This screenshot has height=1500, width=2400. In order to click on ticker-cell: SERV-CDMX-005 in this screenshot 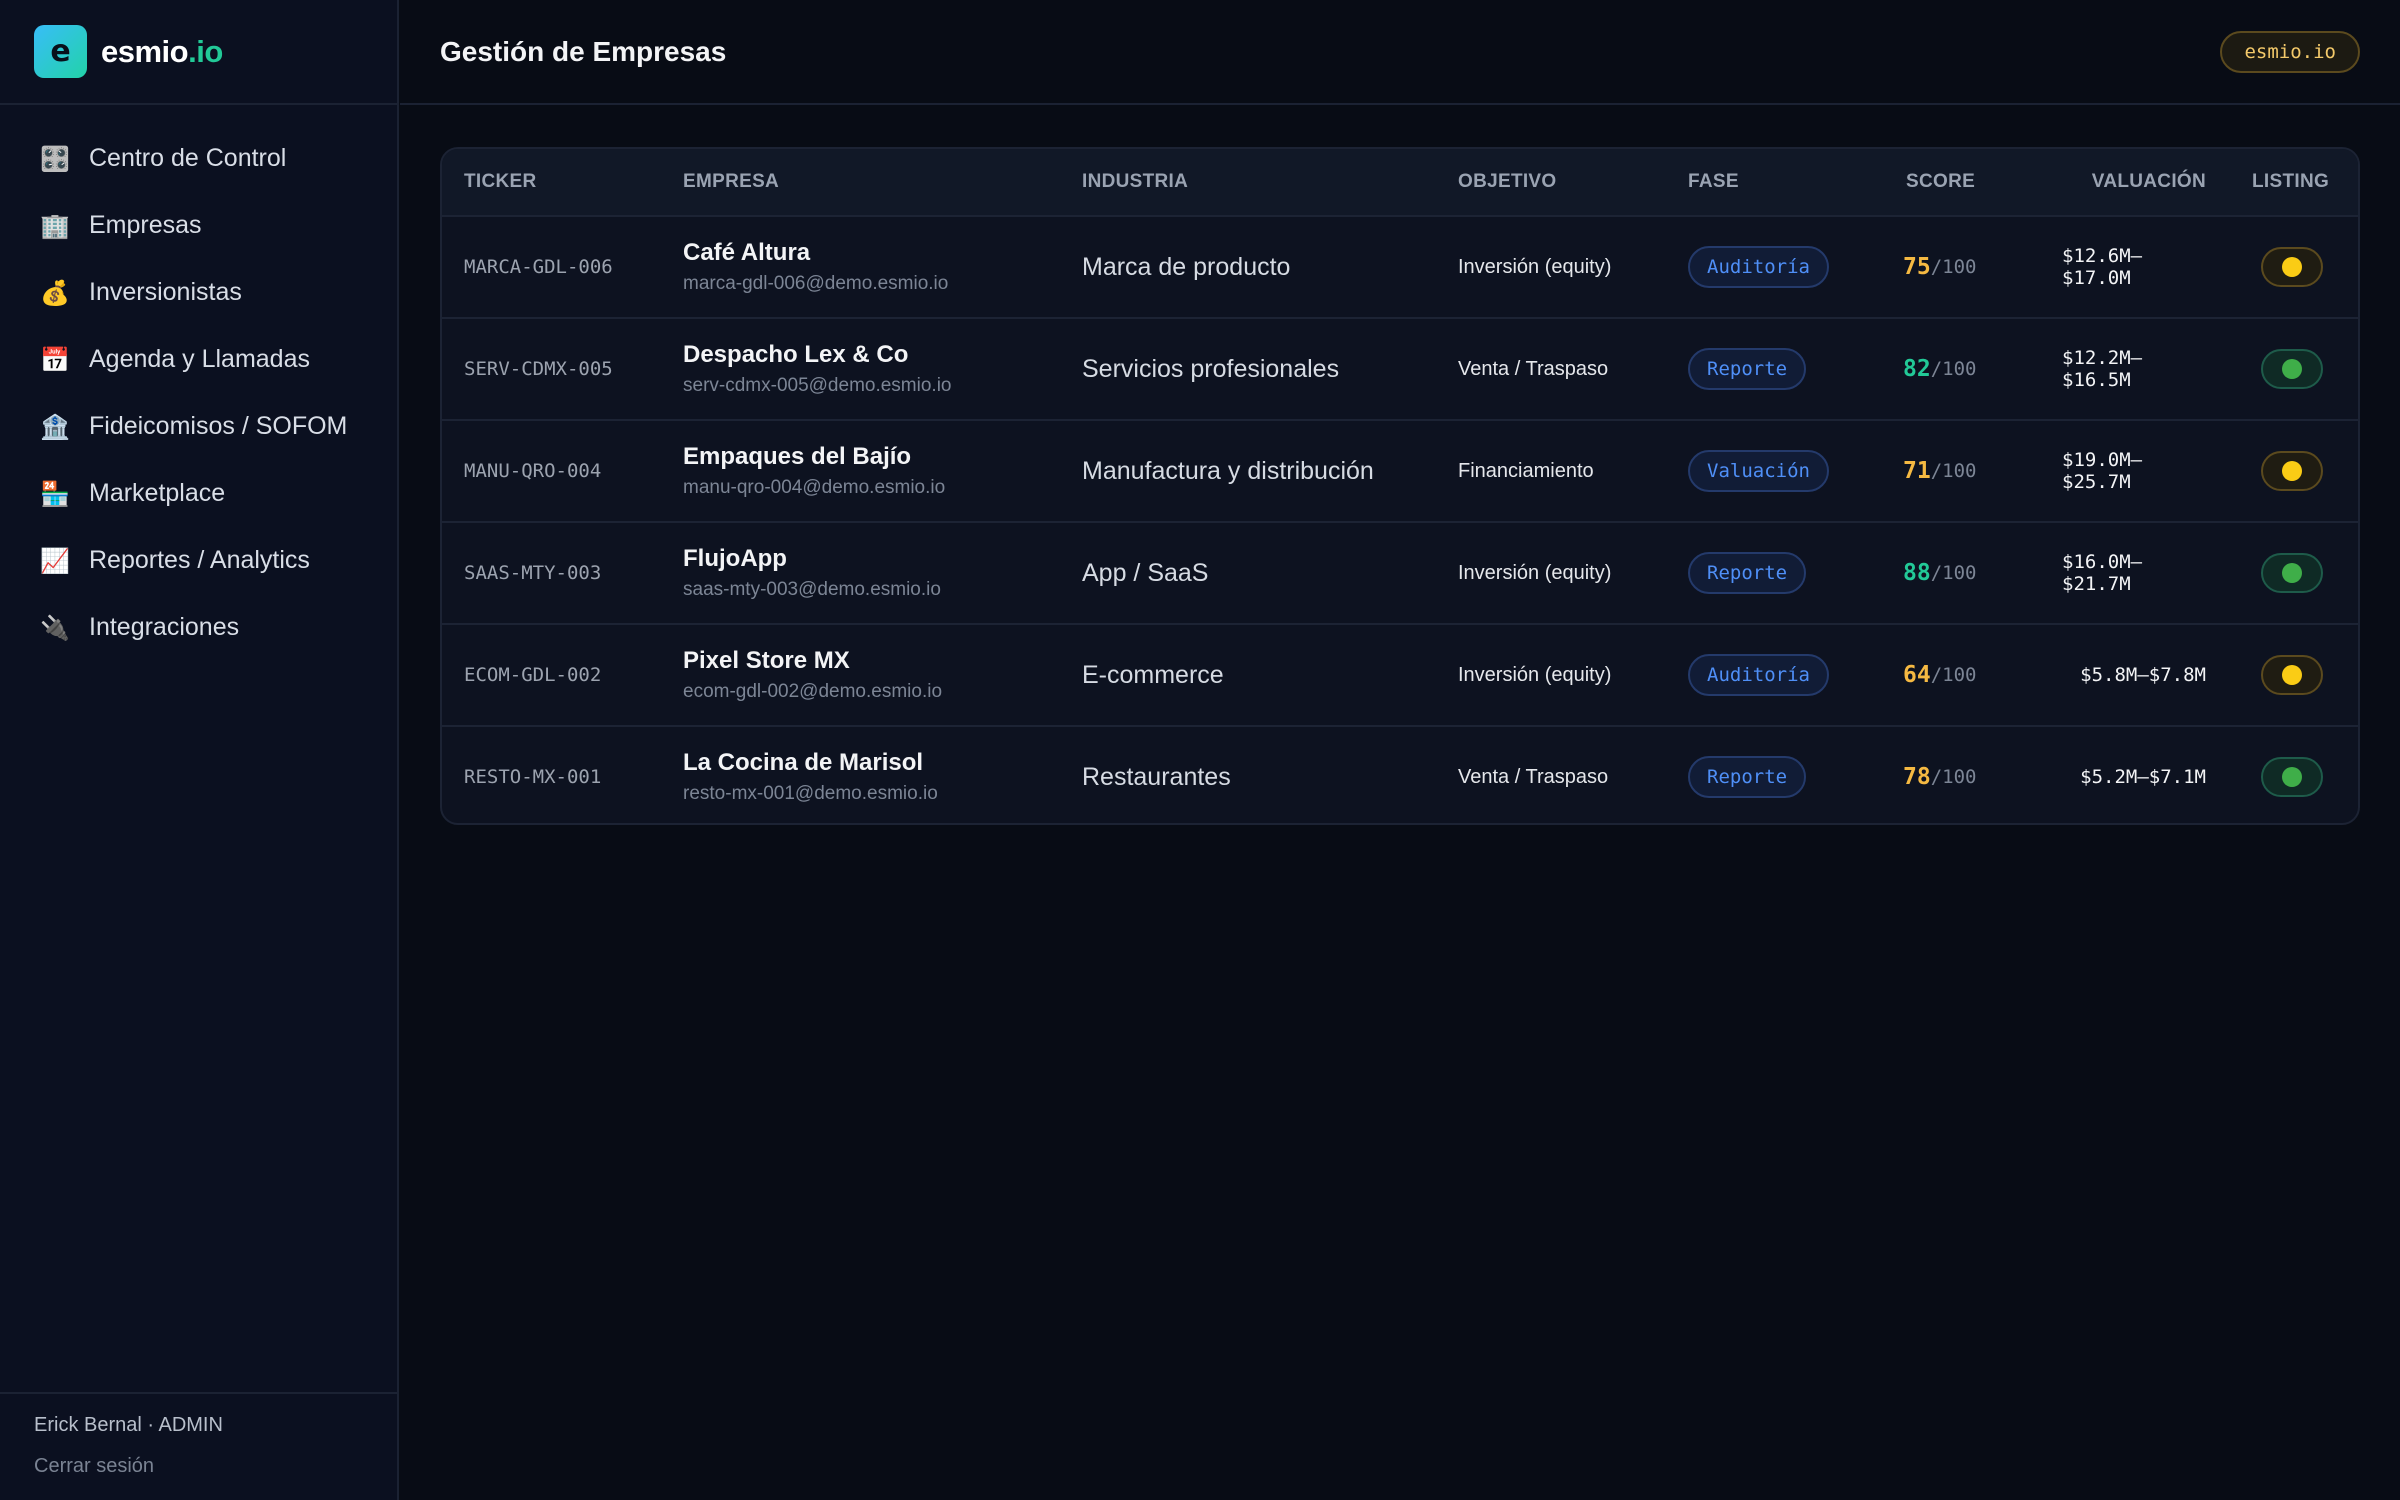, I will do `click(538, 369)`.